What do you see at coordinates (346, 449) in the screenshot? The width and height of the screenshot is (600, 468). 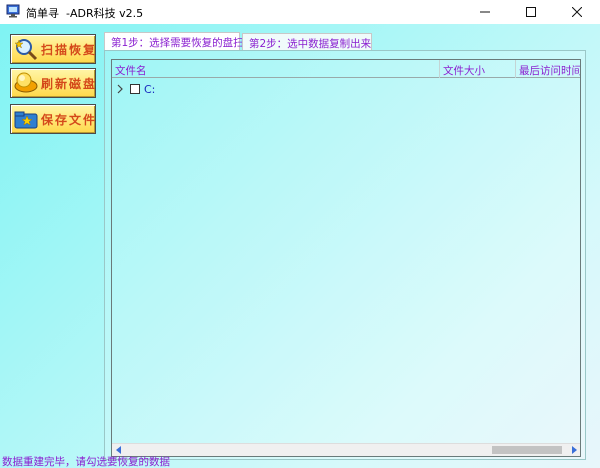 I see `horizontal-scrollbar` at bounding box center [346, 449].